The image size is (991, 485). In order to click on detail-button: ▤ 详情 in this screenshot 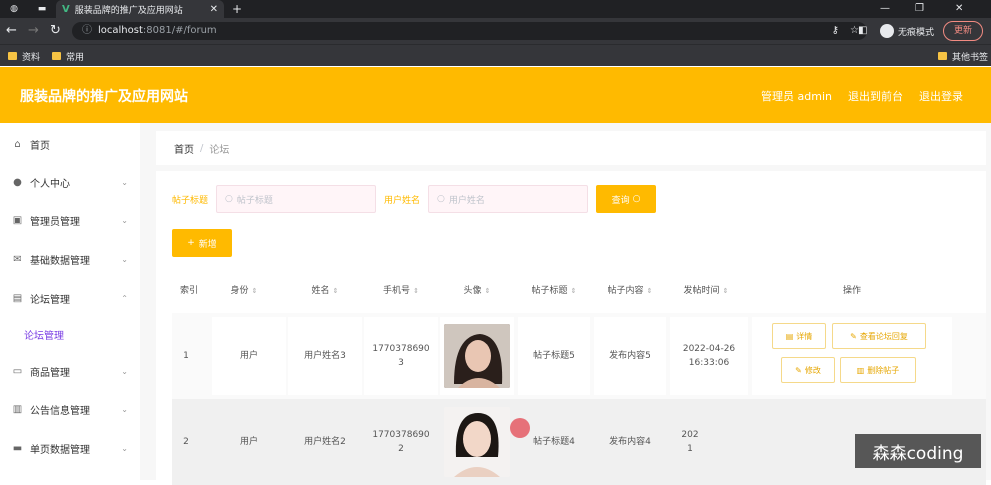, I will do `click(799, 336)`.